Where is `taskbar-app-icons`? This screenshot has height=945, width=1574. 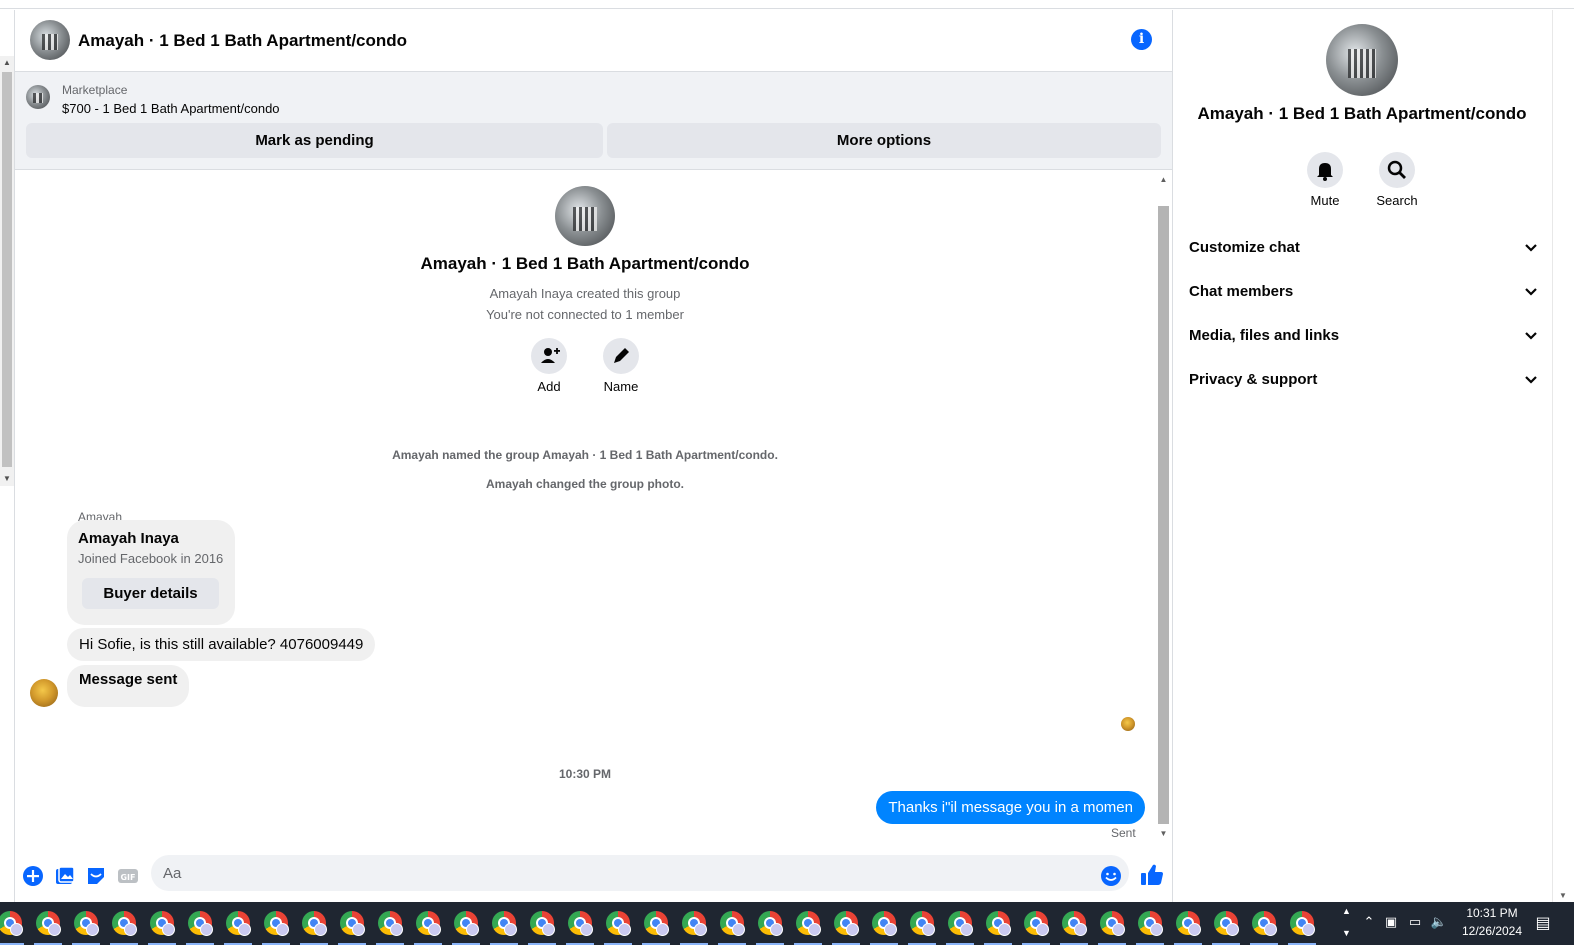
taskbar-app-icons is located at coordinates (668, 923).